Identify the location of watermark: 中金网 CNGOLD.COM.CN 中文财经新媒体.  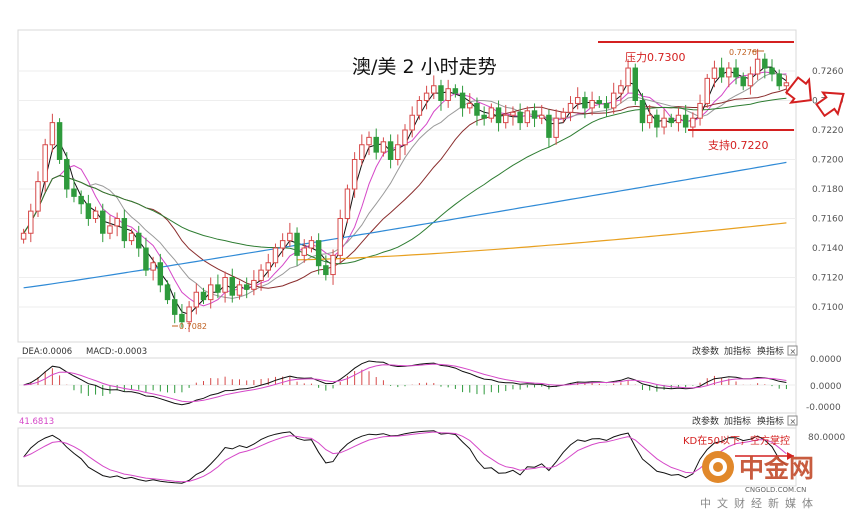
(759, 480).